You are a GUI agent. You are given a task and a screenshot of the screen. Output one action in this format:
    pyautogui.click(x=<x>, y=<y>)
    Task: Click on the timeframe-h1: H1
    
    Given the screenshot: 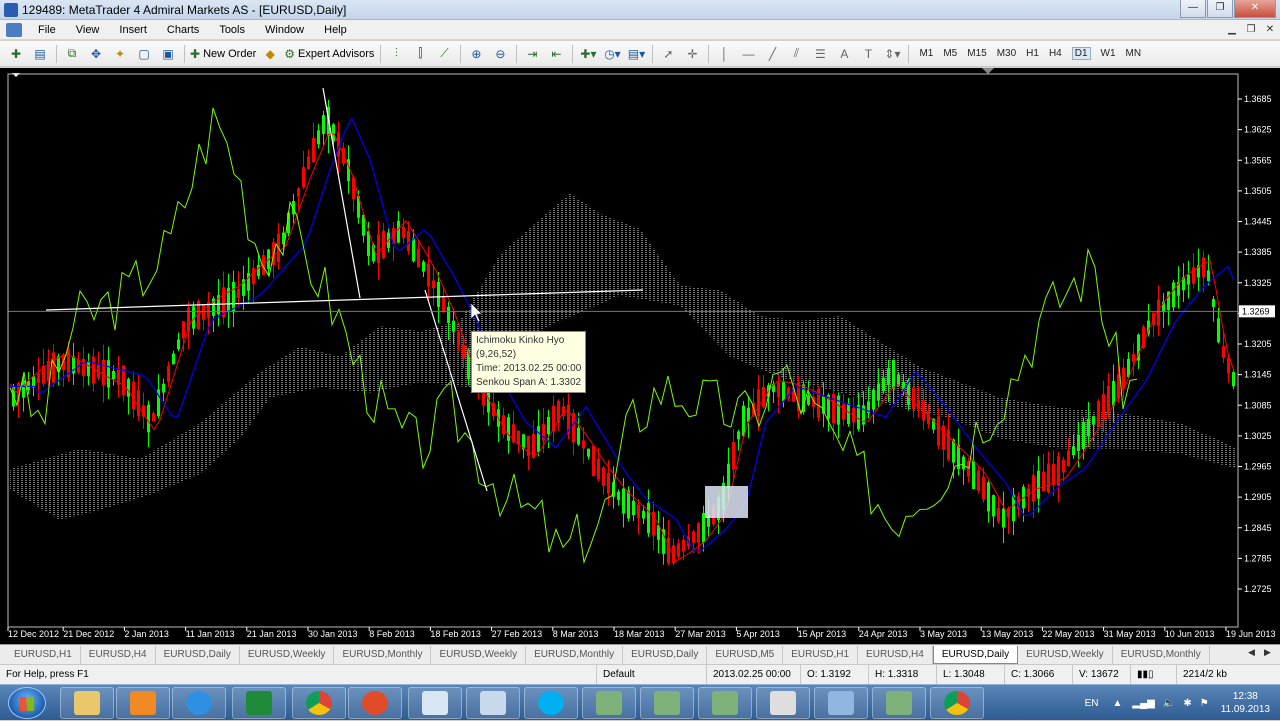 What is the action you would take?
    pyautogui.click(x=1032, y=53)
    